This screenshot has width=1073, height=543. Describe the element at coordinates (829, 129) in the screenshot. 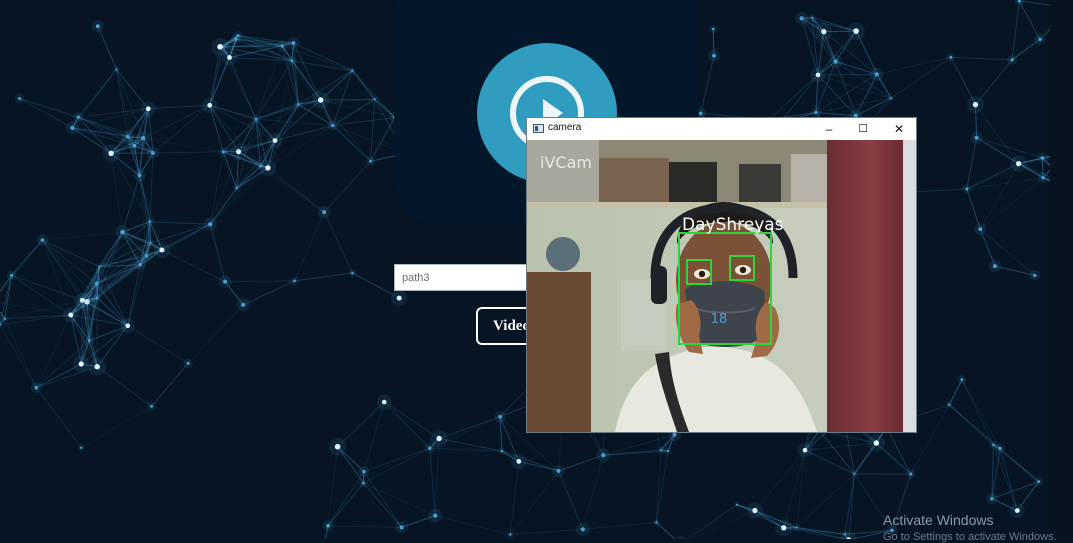

I see `minimize-button: –` at that location.